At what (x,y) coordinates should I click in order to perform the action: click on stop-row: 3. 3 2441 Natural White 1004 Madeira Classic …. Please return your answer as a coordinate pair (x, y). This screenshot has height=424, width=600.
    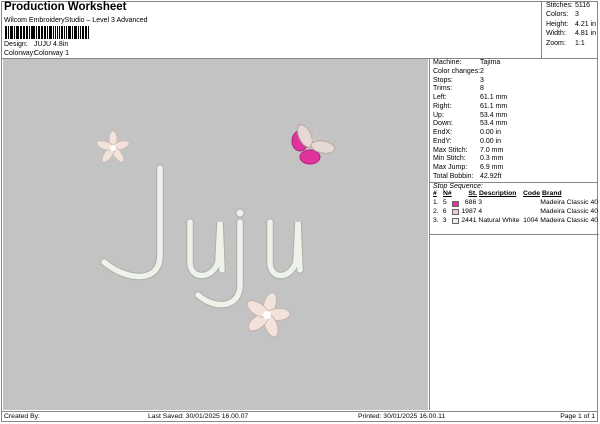
    Looking at the image, I should click on (515, 220).